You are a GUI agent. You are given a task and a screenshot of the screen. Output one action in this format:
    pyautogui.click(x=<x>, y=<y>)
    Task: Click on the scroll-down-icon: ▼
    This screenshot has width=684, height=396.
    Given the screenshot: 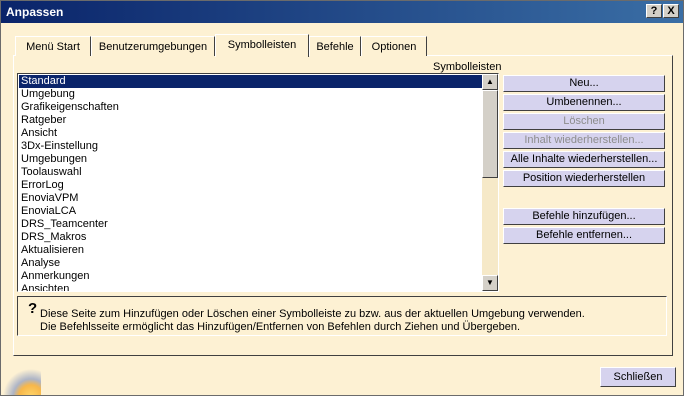 What is the action you would take?
    pyautogui.click(x=490, y=283)
    